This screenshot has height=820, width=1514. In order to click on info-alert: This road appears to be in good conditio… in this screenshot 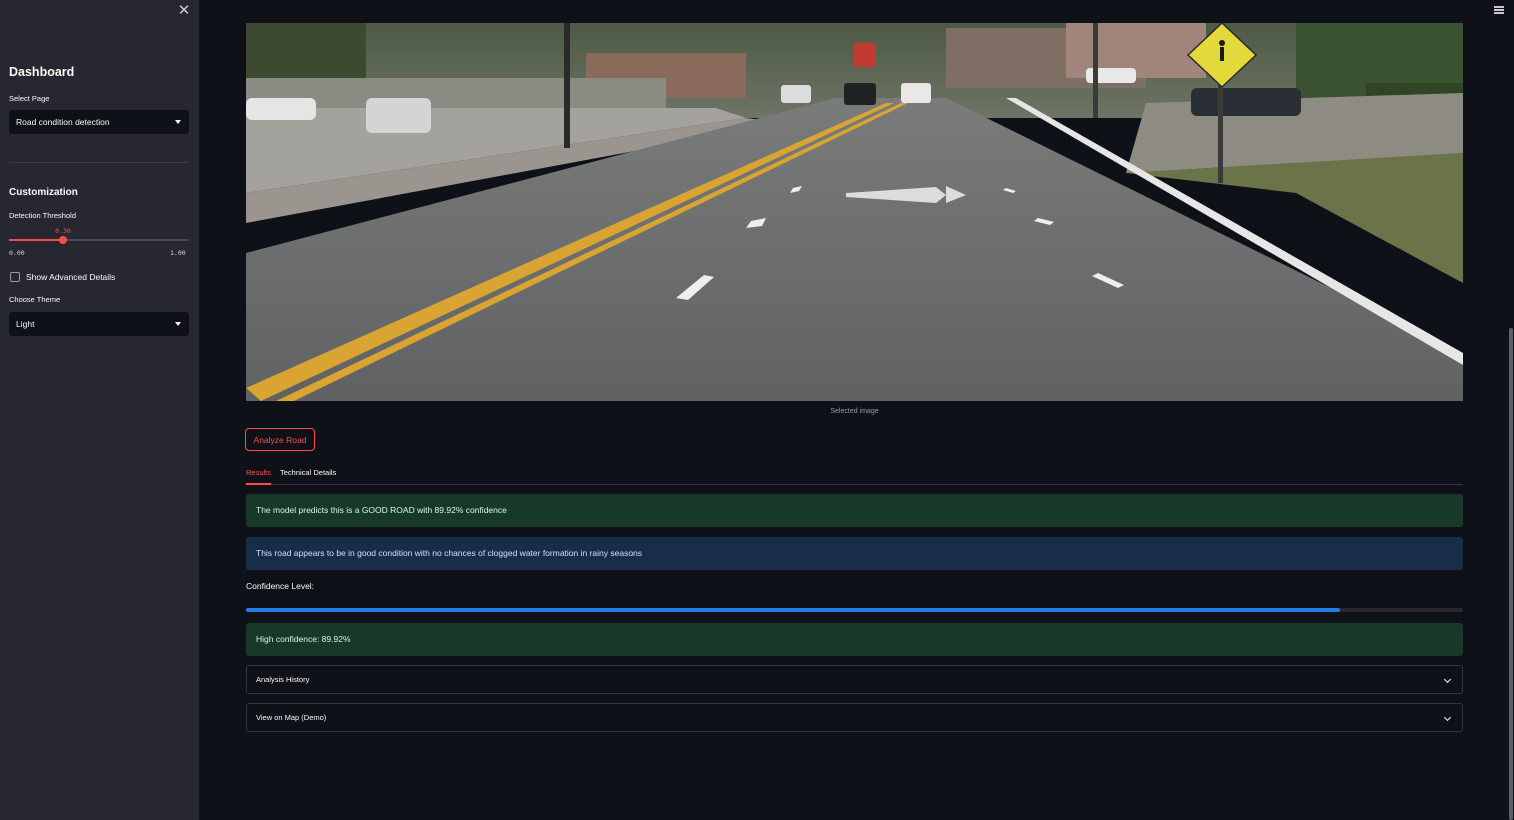, I will do `click(854, 553)`.